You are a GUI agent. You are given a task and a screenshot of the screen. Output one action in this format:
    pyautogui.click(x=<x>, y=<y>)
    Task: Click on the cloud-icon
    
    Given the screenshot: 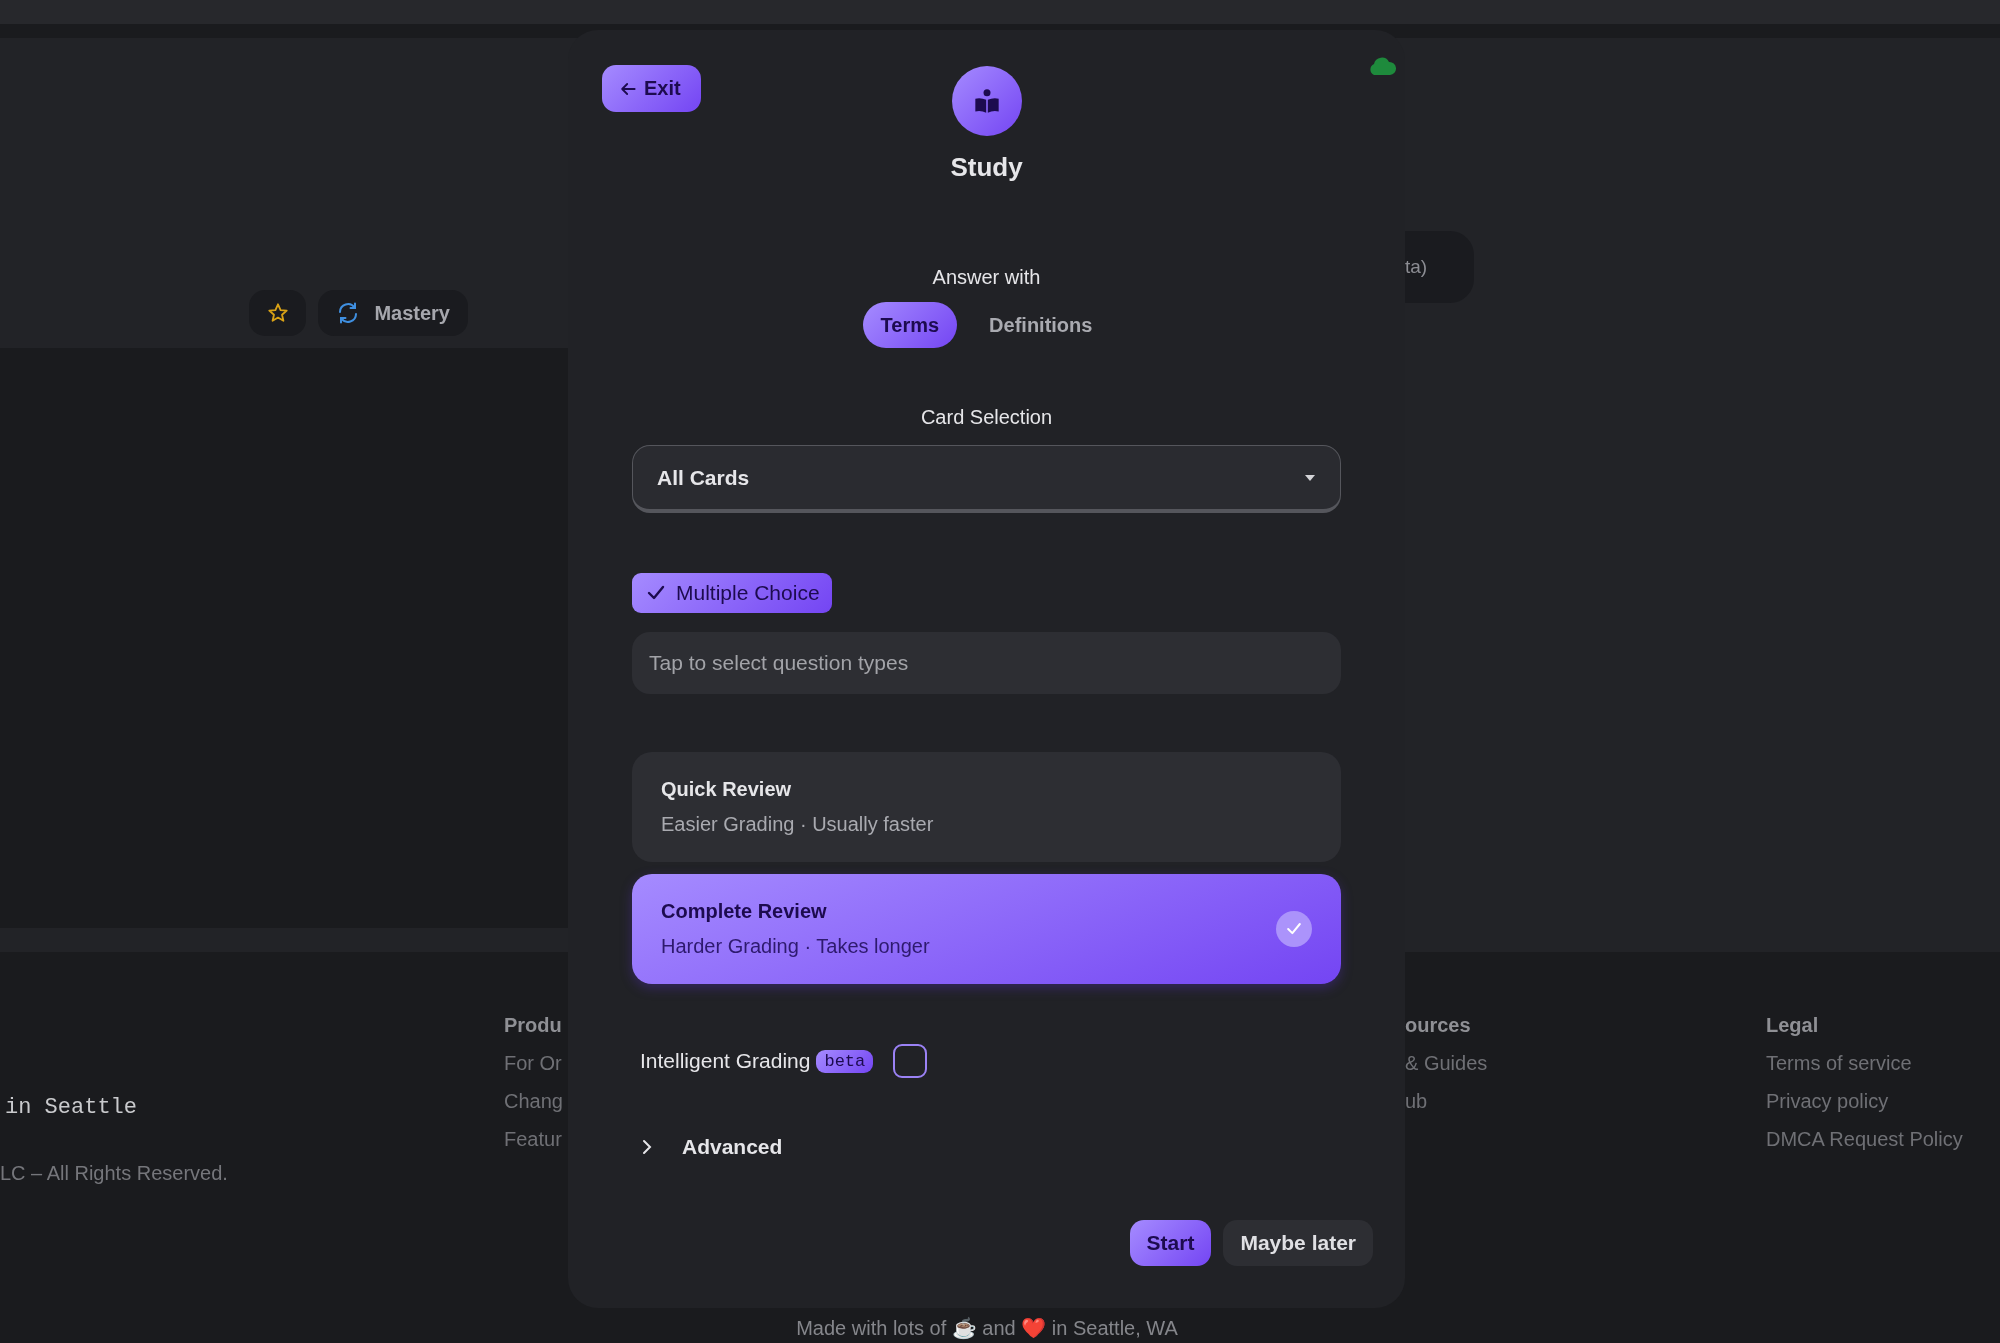 What is the action you would take?
    pyautogui.click(x=1382, y=65)
    